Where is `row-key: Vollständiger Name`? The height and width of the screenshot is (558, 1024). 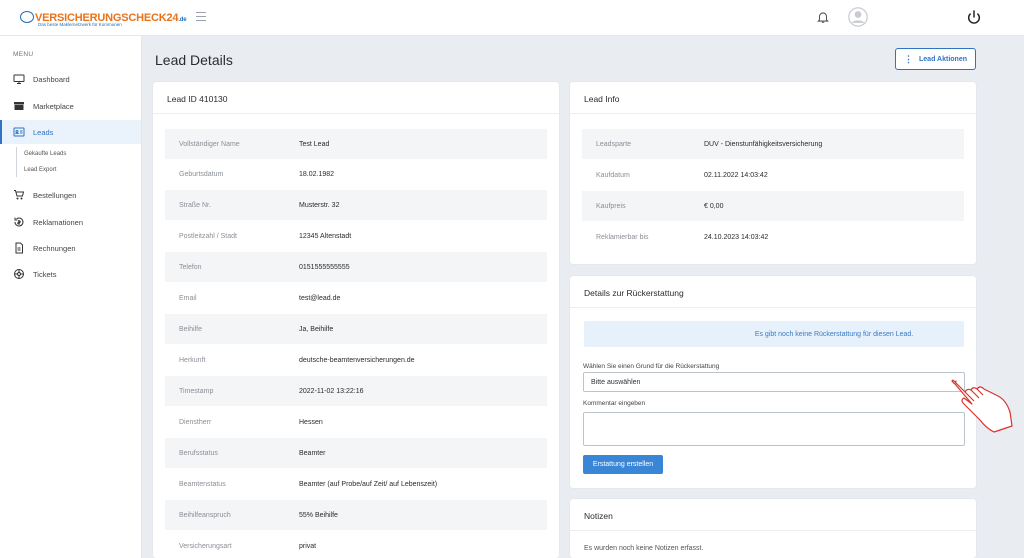 row-key: Vollständiger Name is located at coordinates (209, 144).